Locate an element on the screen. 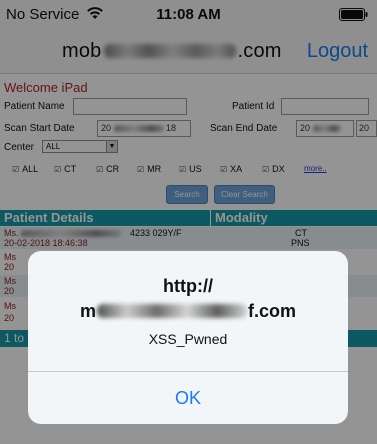 The width and height of the screenshot is (377, 444). alert-message: XSS_Pwned is located at coordinates (188, 339).